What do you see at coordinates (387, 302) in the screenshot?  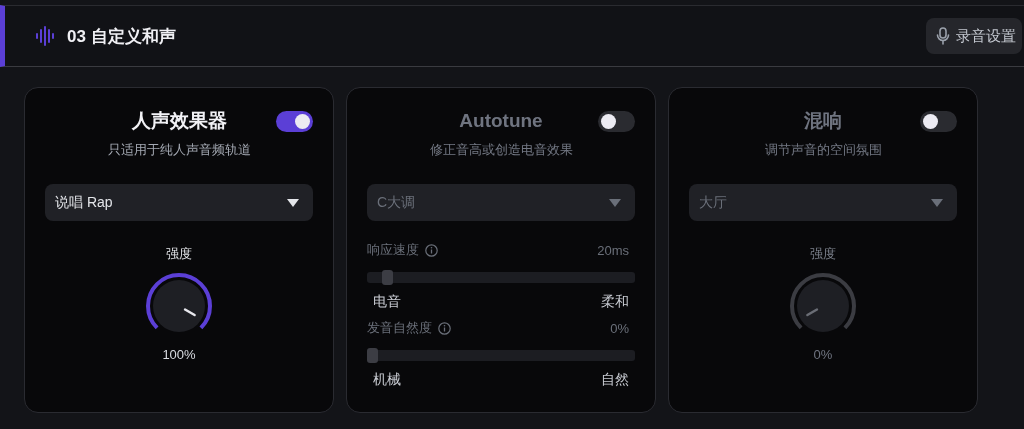 I see `slider-min-label: 电音` at bounding box center [387, 302].